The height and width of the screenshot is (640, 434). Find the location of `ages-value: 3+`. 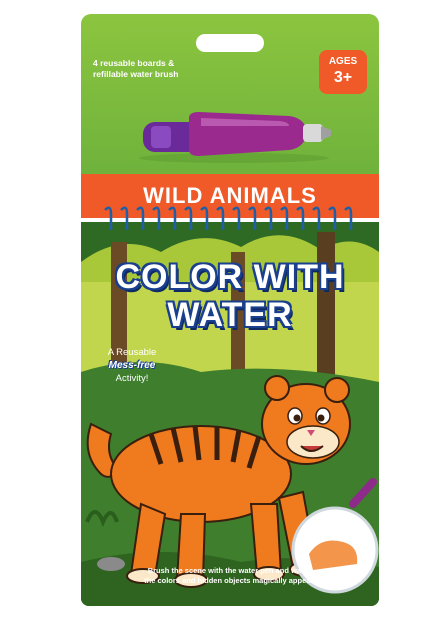

ages-value: 3+ is located at coordinates (343, 77).